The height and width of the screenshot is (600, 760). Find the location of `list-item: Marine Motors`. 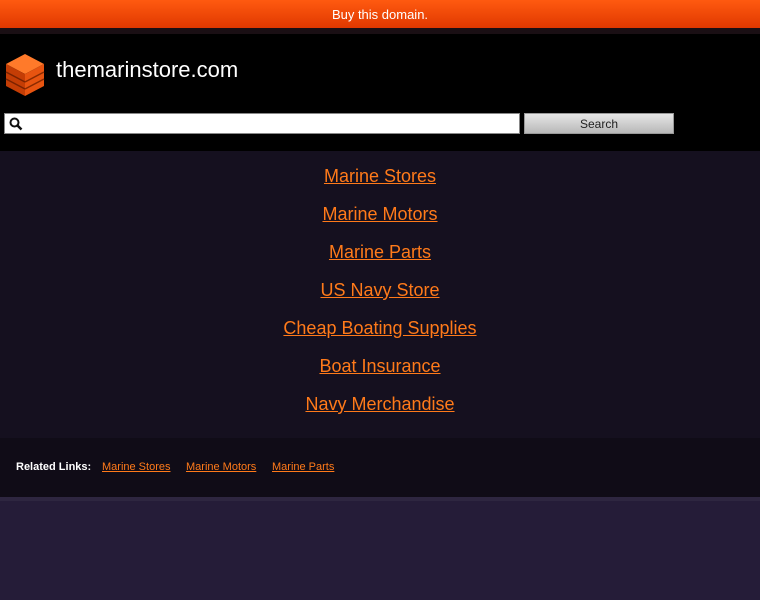

list-item: Marine Motors is located at coordinates (380, 218).